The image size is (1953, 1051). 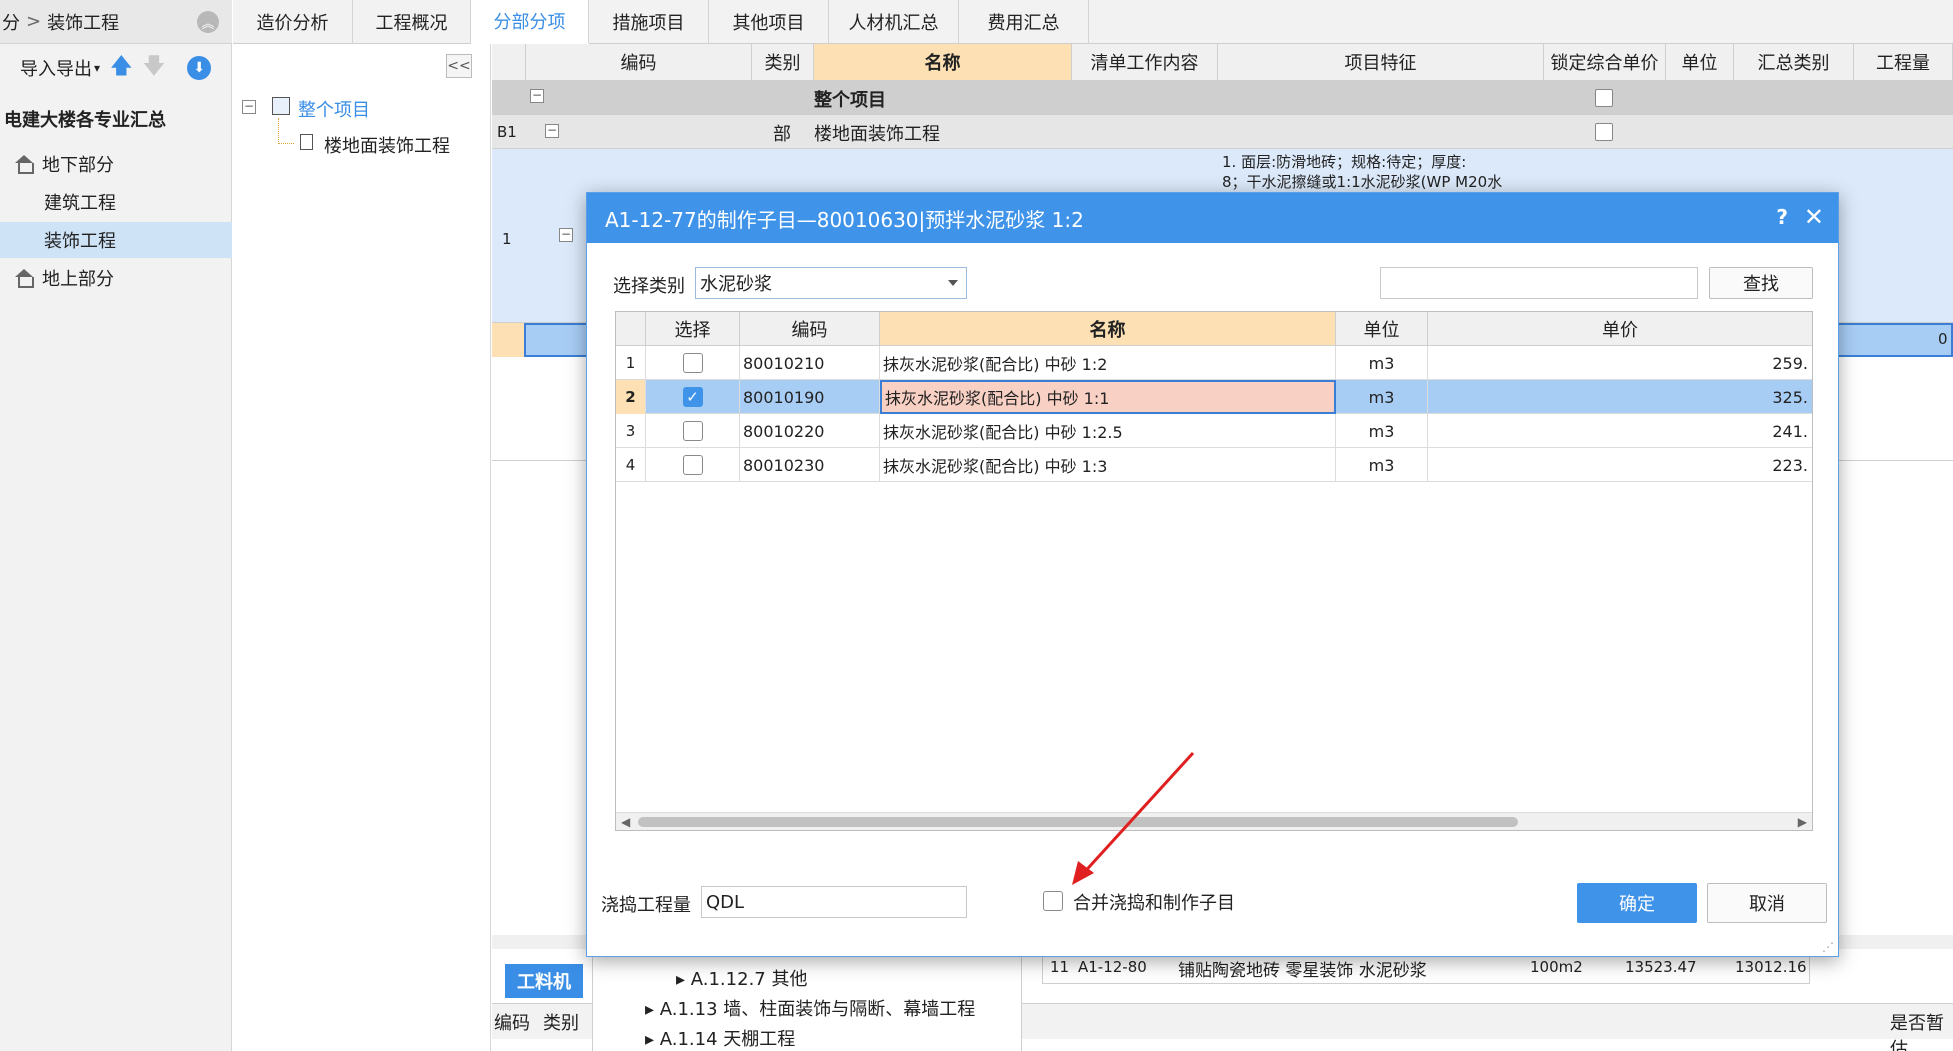 I want to click on dropdown-caret-icon: ▾, so click(x=97, y=68).